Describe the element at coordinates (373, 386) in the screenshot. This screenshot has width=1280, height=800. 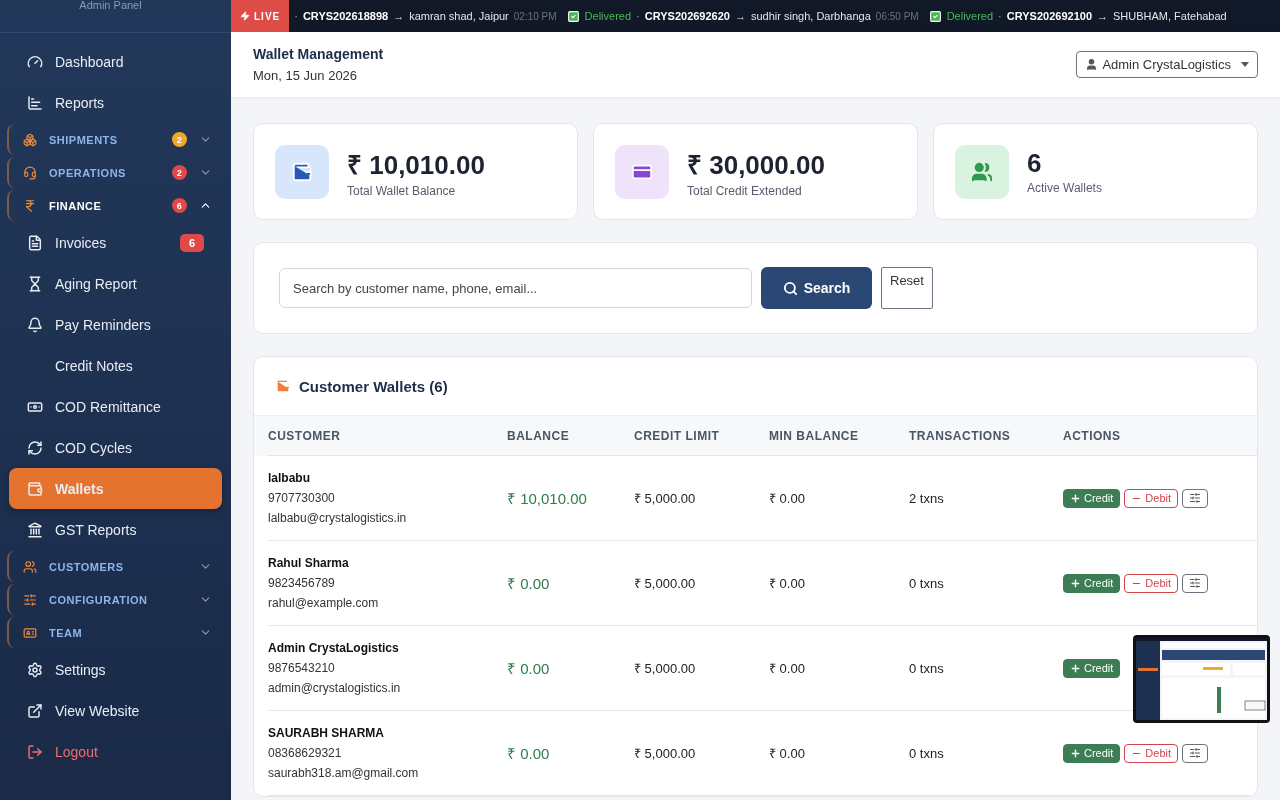
I see `table-title: Customer Wallets (6)` at that location.